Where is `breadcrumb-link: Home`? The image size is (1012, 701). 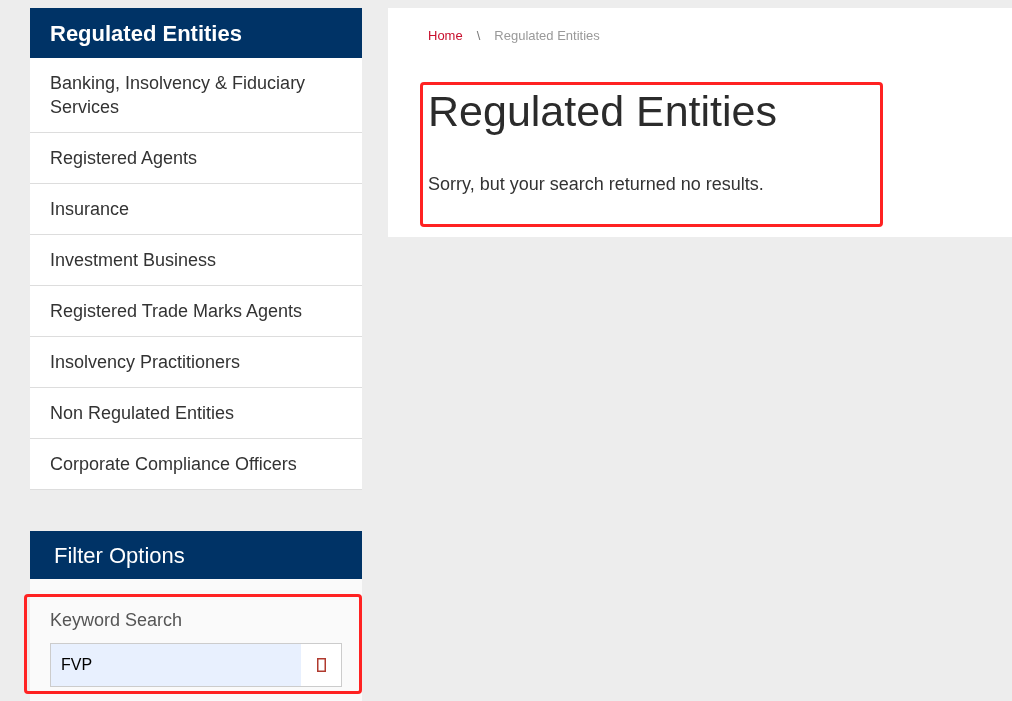 breadcrumb-link: Home is located at coordinates (445, 36).